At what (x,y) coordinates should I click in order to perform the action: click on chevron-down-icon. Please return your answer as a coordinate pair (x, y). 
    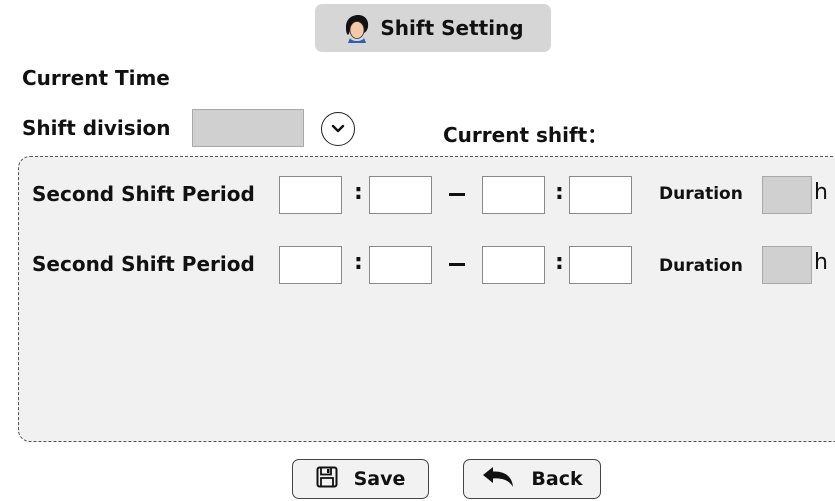
    Looking at the image, I should click on (338, 129).